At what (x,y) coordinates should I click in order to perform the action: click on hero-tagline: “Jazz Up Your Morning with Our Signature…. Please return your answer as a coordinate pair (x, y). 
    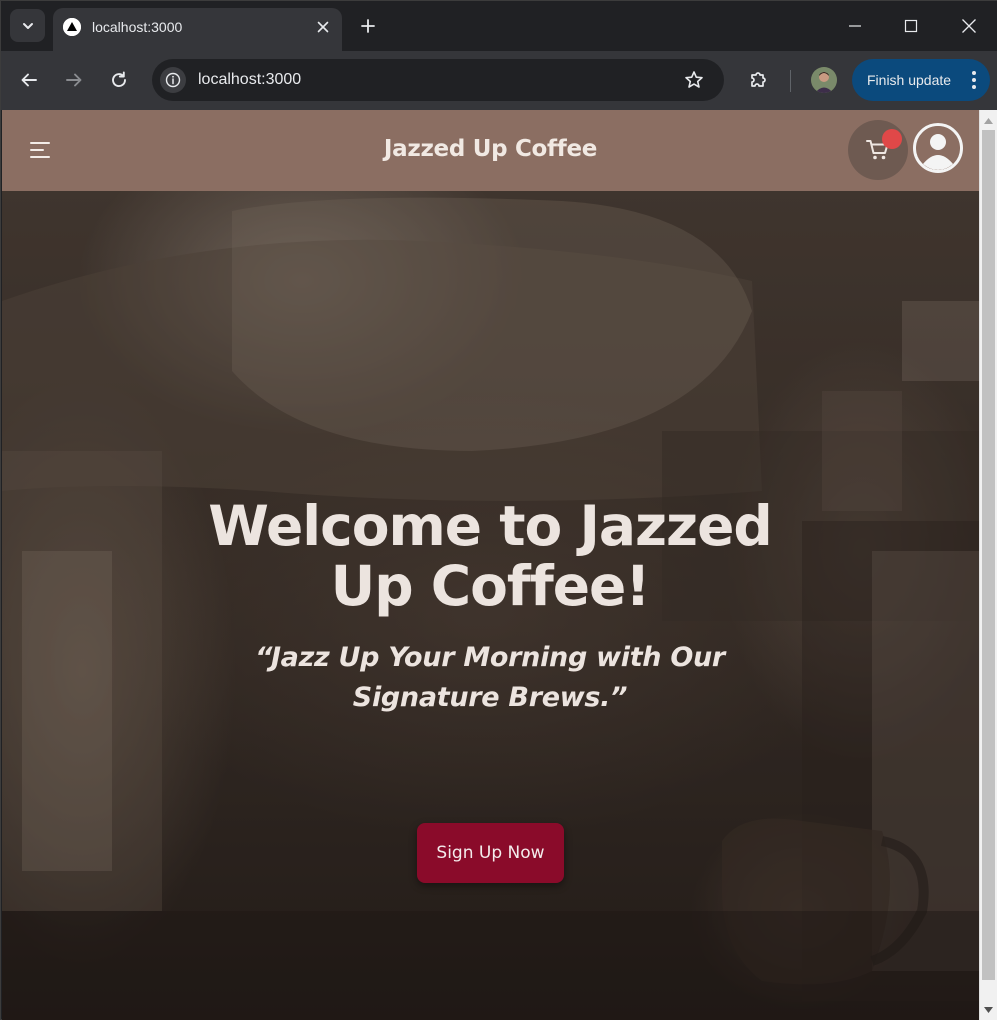
    Looking at the image, I should click on (490, 677).